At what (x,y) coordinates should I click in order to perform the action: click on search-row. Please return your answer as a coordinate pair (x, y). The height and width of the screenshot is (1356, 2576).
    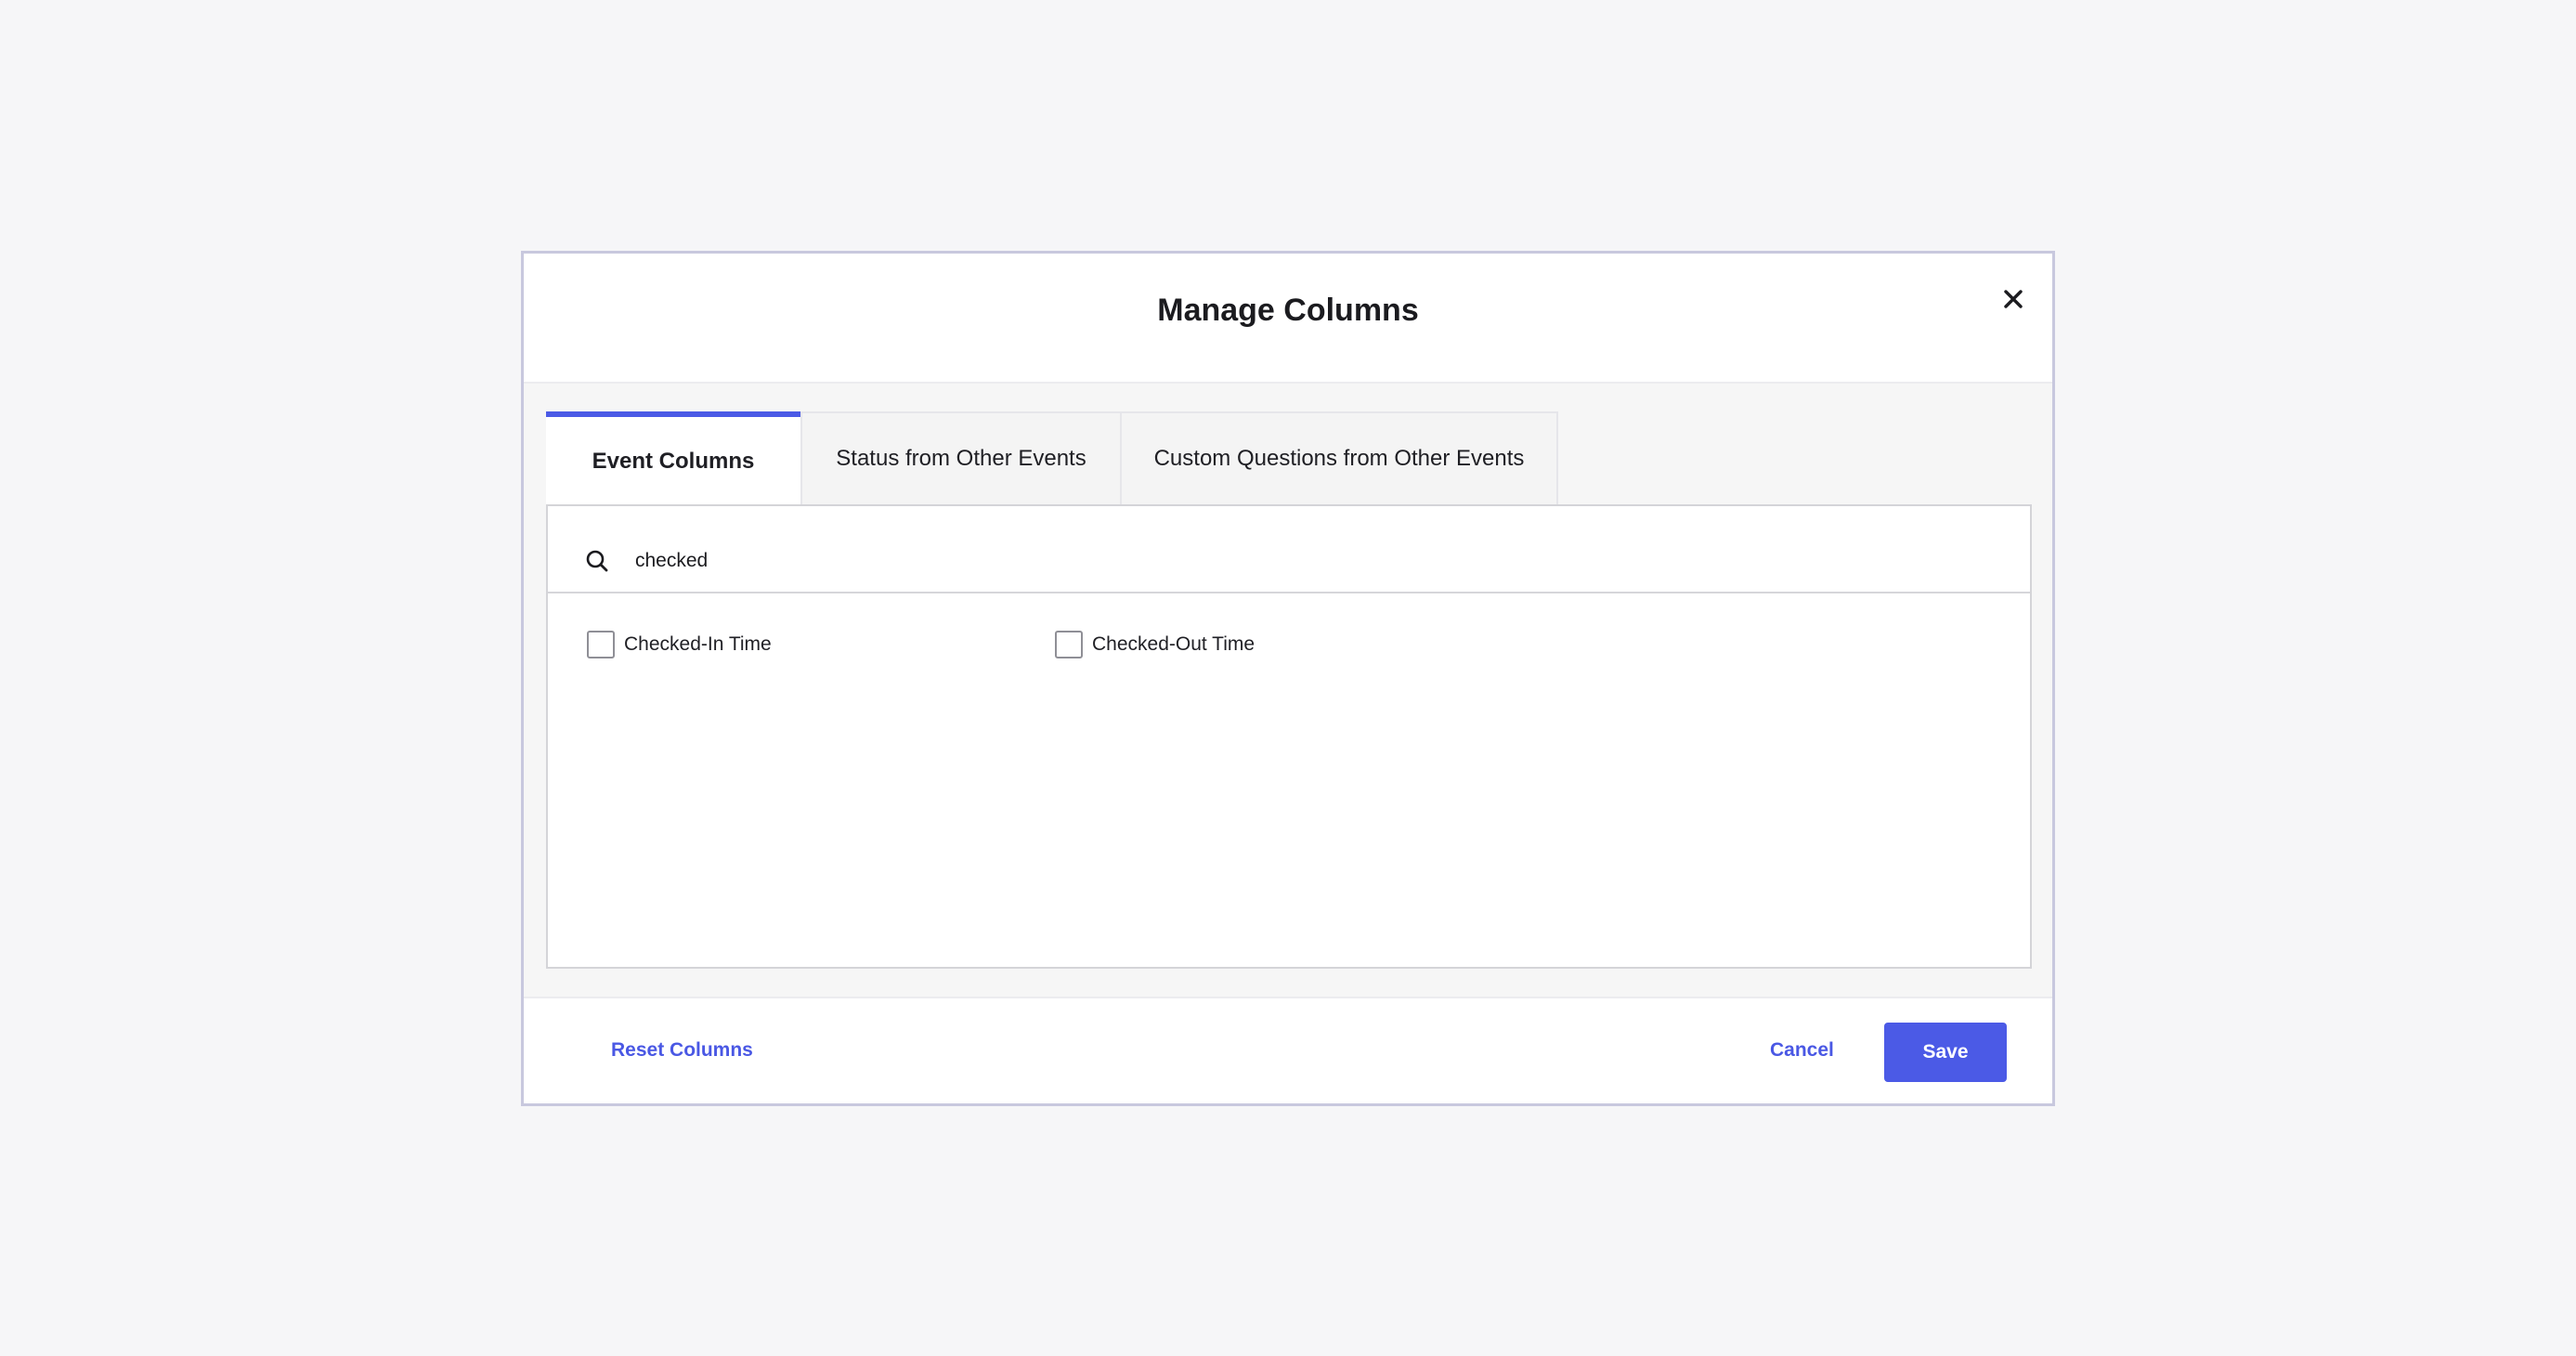
    Looking at the image, I should click on (1289, 549).